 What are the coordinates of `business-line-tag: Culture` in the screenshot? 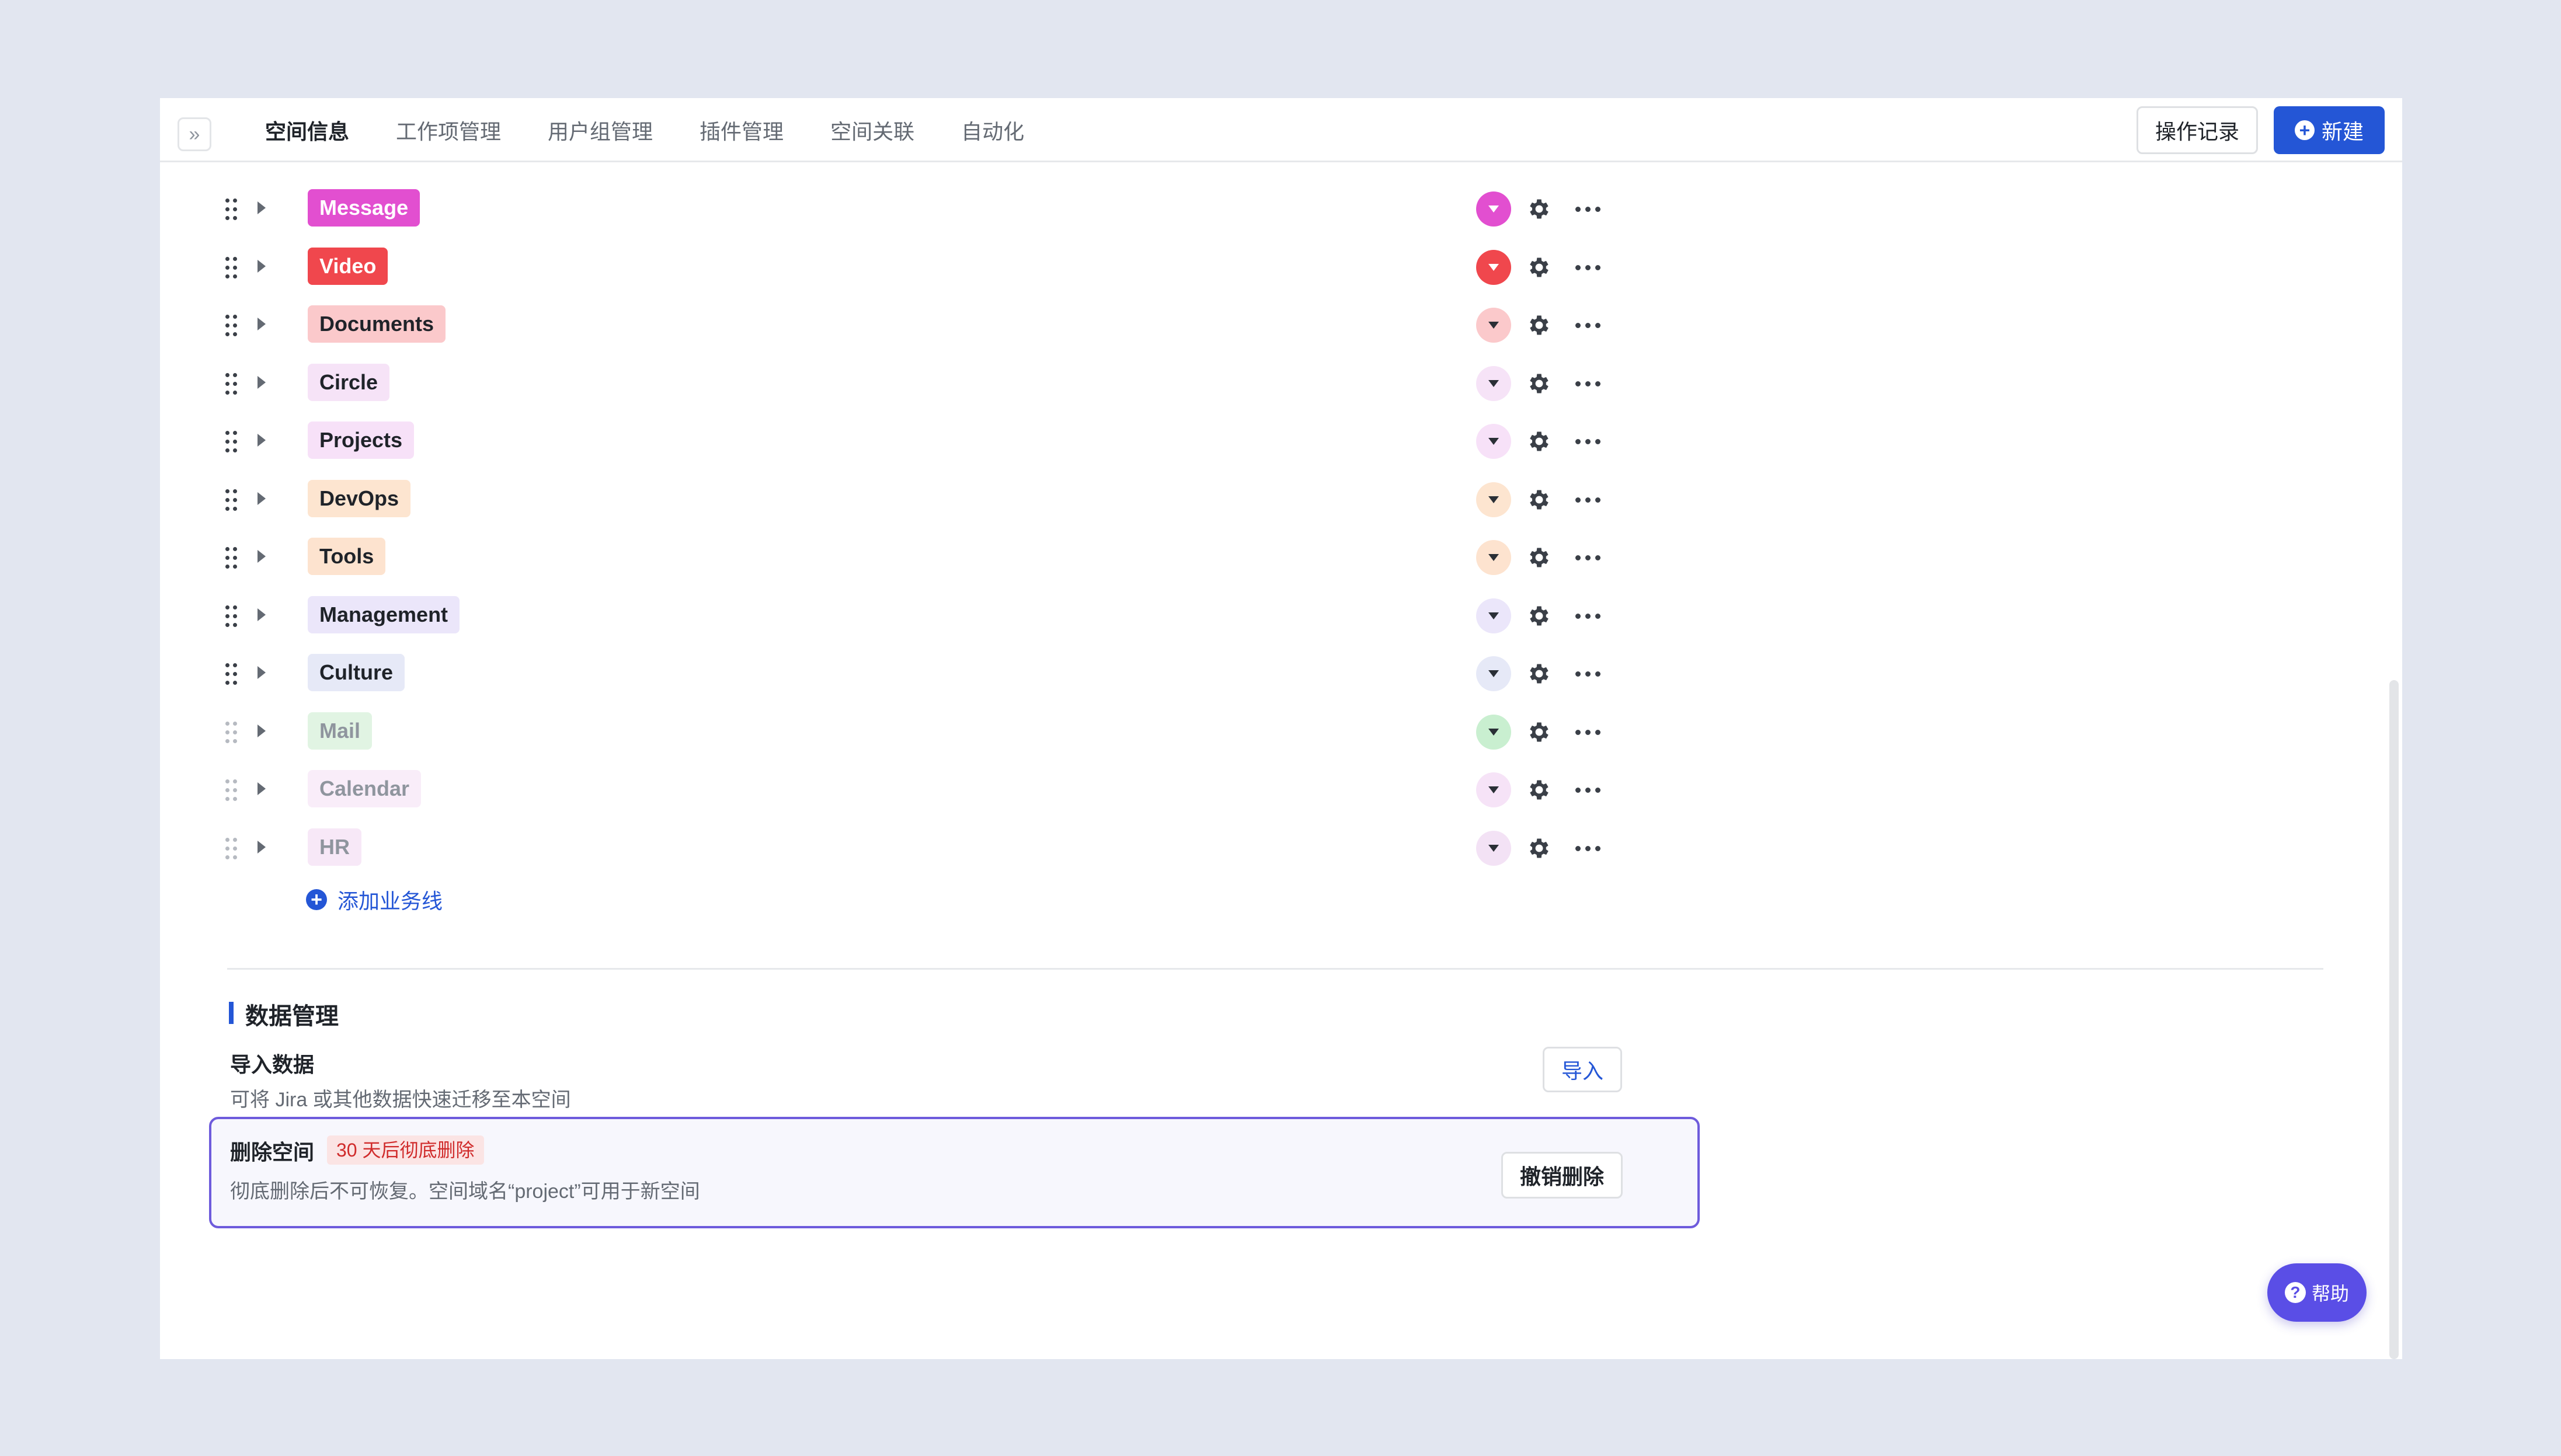 It's located at (356, 672).